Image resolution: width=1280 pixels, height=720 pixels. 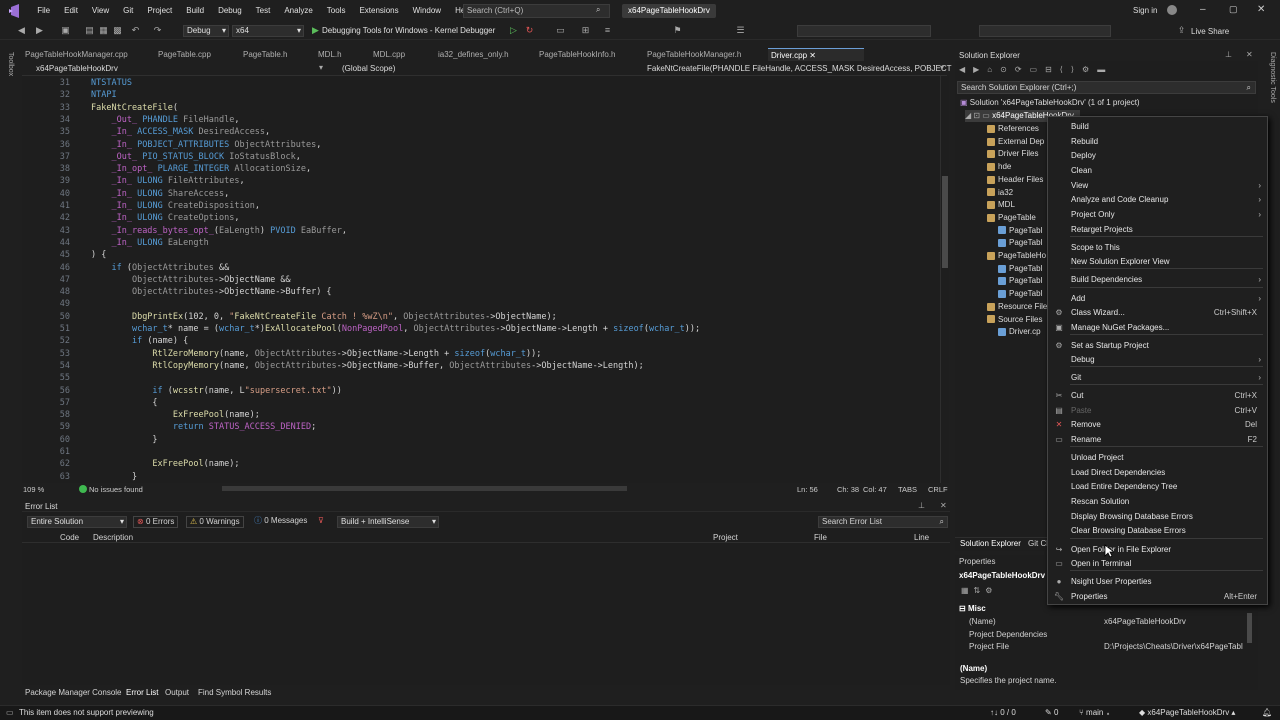 What do you see at coordinates (1145, 10) in the screenshot?
I see `sign-in-link: Sign in` at bounding box center [1145, 10].